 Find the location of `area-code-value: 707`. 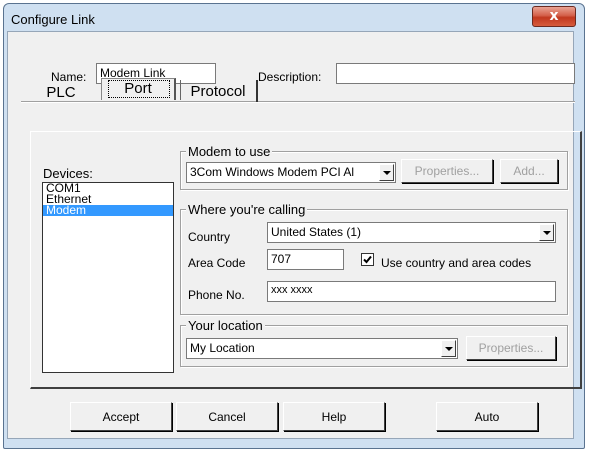

area-code-value: 707 is located at coordinates (281, 259).